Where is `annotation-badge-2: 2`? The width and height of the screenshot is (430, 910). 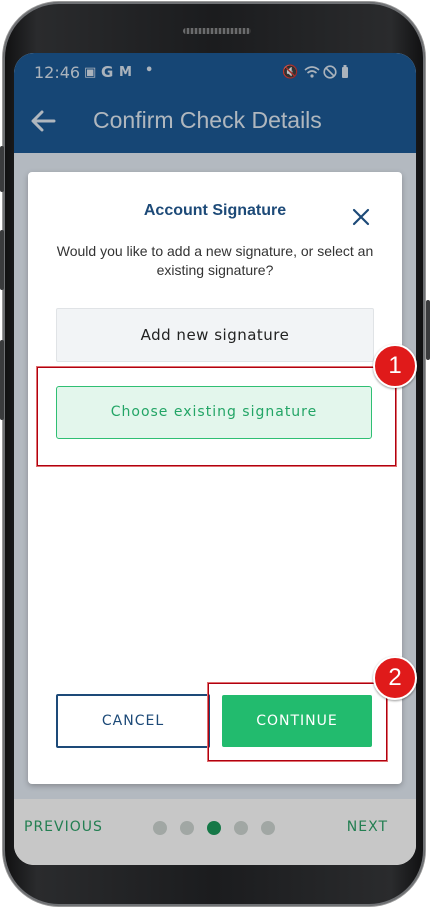
annotation-badge-2: 2 is located at coordinates (395, 678).